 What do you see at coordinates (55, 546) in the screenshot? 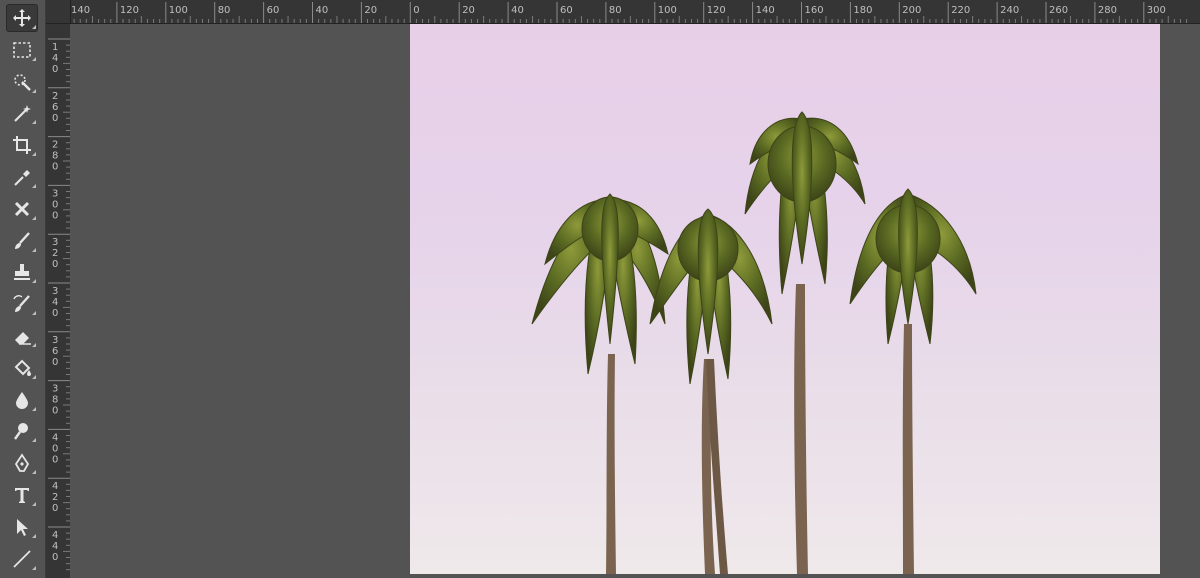
I see `ruler-label: 440` at bounding box center [55, 546].